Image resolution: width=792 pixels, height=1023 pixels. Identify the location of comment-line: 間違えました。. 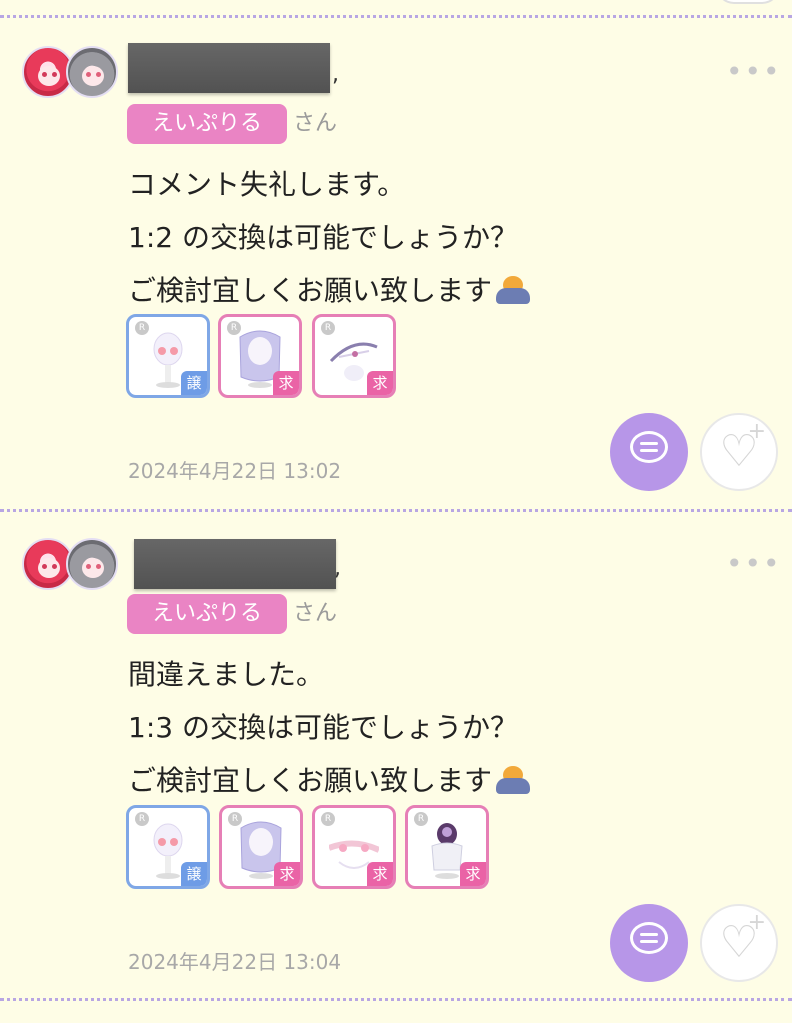
(226, 674).